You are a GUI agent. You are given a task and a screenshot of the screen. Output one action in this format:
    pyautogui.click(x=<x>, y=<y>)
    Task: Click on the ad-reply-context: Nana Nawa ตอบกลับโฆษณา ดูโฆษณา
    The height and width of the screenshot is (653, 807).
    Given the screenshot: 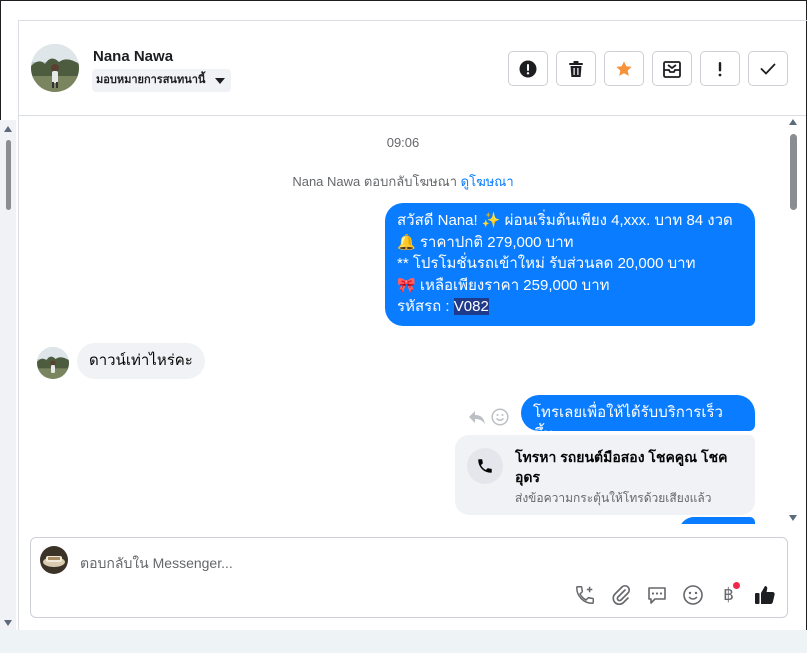 What is the action you would take?
    pyautogui.click(x=403, y=181)
    